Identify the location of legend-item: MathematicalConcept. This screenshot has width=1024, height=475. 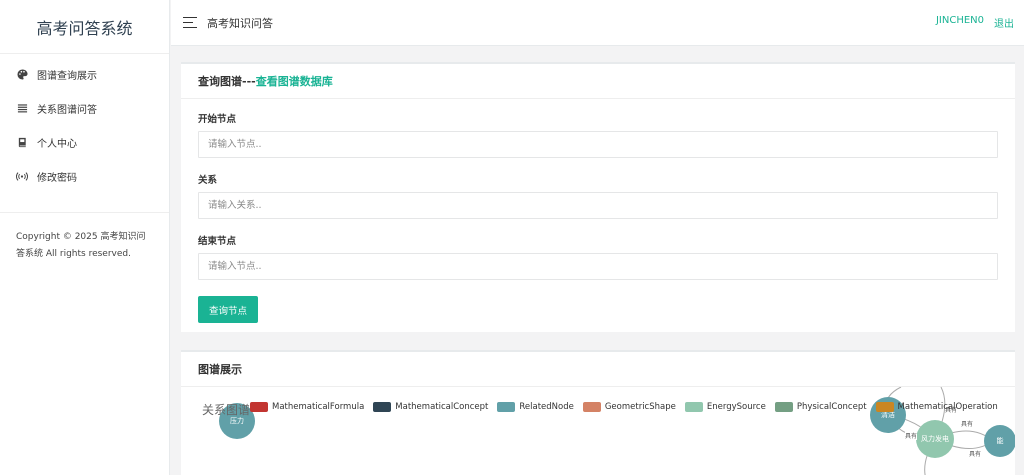
(430, 407).